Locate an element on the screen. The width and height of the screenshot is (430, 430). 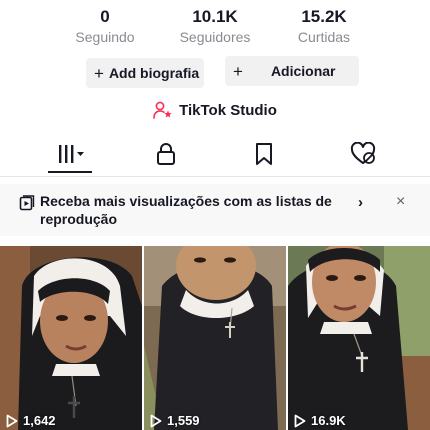
tab-saved is located at coordinates (264, 154).